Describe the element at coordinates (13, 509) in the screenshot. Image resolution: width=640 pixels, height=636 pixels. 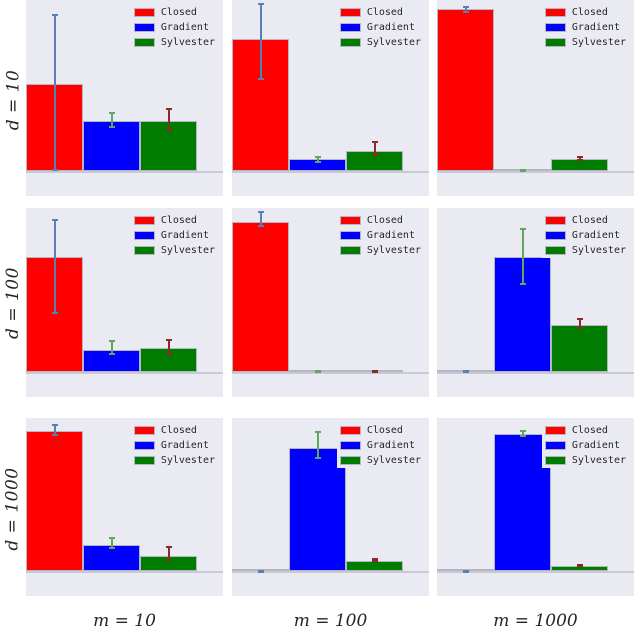
I see `row-label-text: d = 1000` at that location.